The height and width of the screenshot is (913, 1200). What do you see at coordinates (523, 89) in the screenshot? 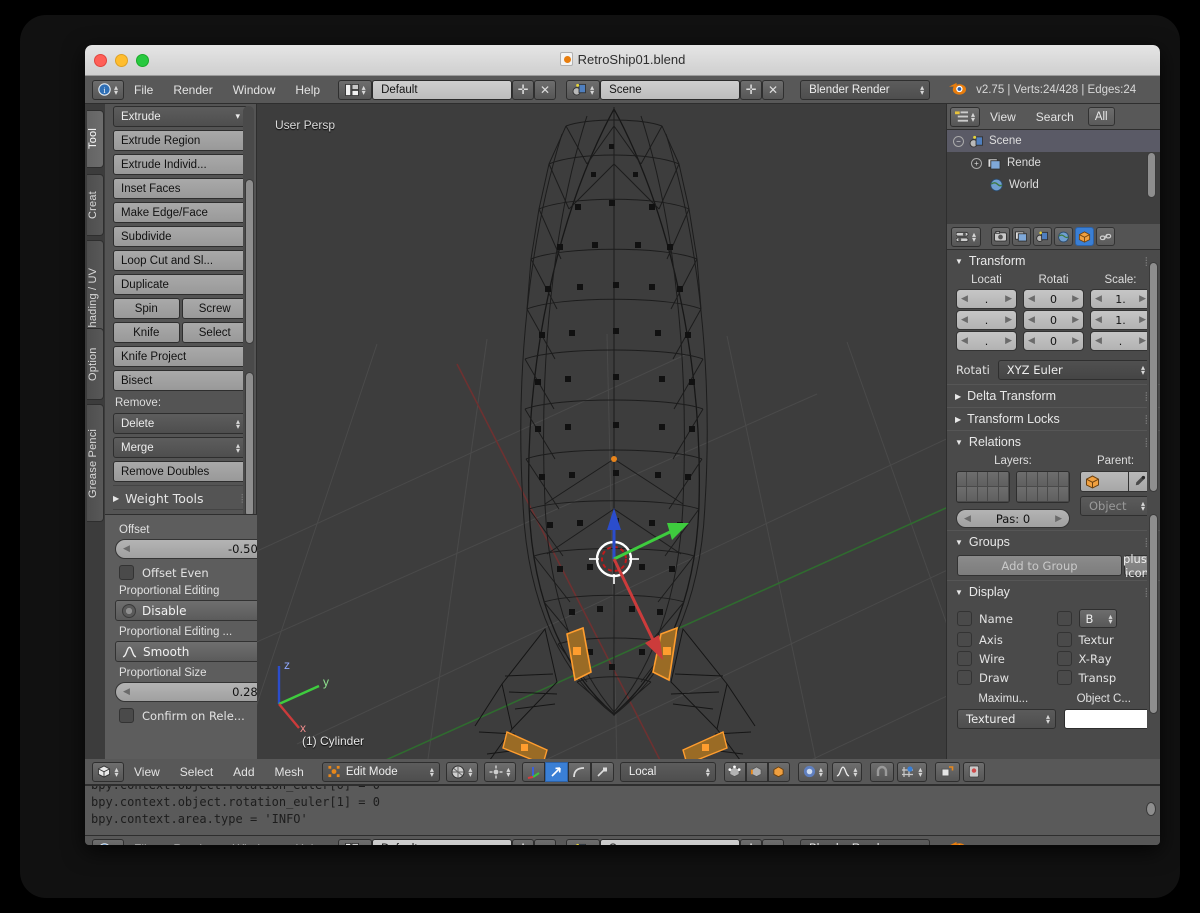
I see `add-screen-layout-button: ✛` at bounding box center [523, 89].